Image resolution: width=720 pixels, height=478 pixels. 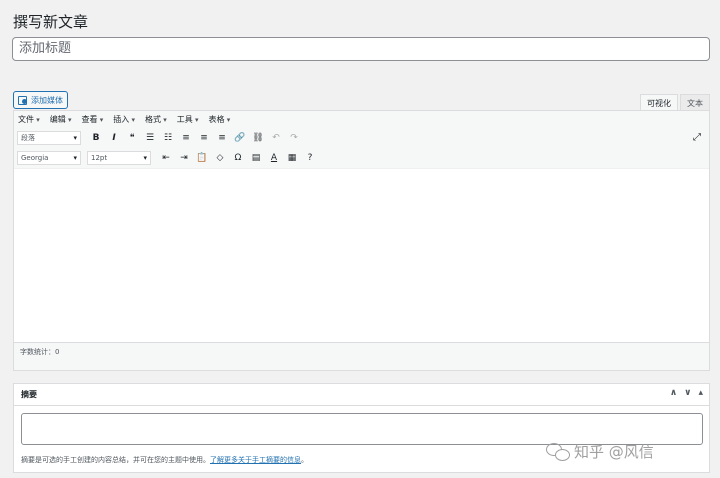 What do you see at coordinates (614, 451) in the screenshot?
I see `watermark-text: 知乎 @风信` at bounding box center [614, 451].